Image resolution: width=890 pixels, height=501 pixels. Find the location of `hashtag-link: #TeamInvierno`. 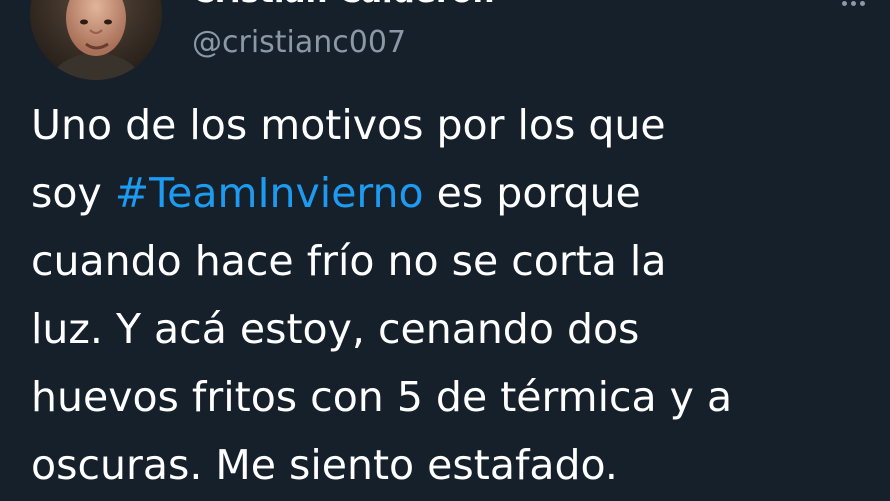

hashtag-link: #TeamInvierno is located at coordinates (269, 193).